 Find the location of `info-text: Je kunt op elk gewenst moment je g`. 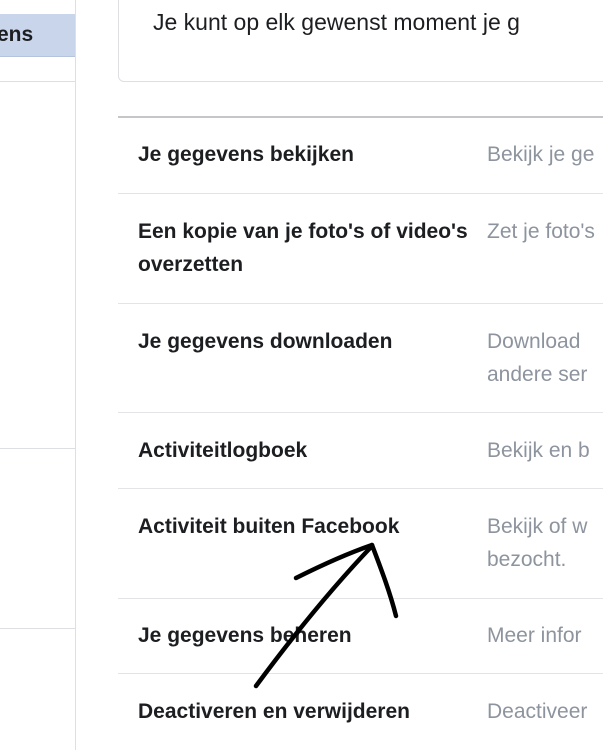

info-text: Je kunt op elk gewenst moment je g is located at coordinates (336, 22).